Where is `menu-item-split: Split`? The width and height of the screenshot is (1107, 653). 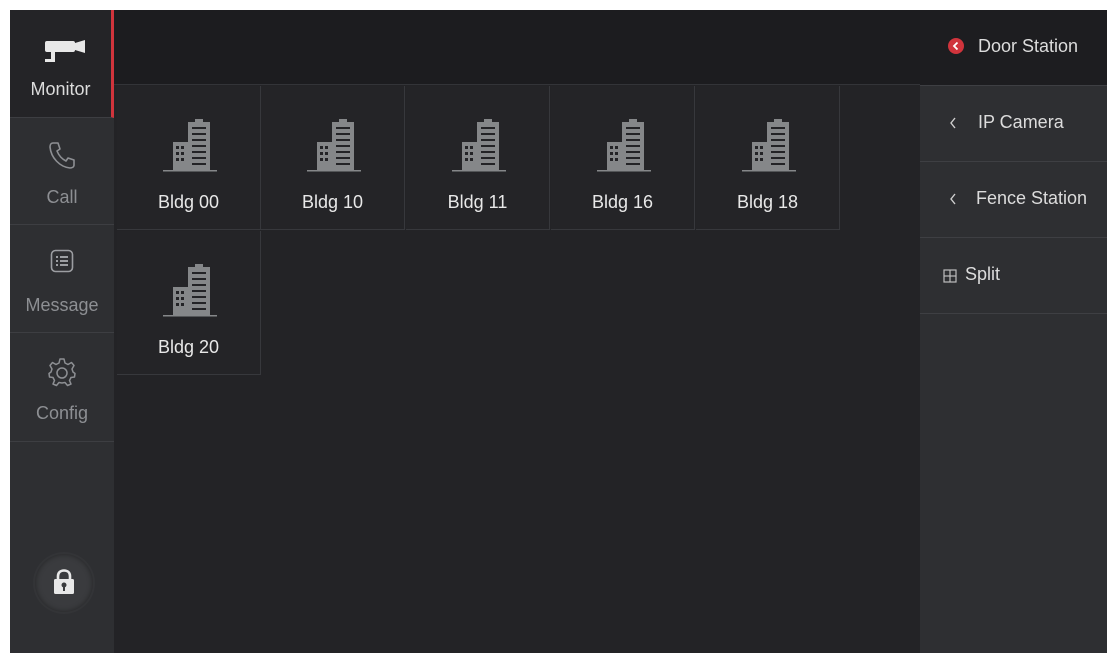
menu-item-split: Split is located at coordinates (1013, 276).